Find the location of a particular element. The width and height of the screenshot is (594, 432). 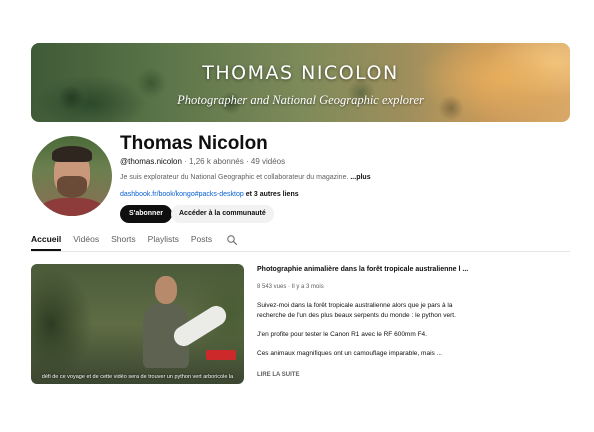

channel-link: dashbook.fr/book/kongo#packs-desktop is located at coordinates (182, 194).